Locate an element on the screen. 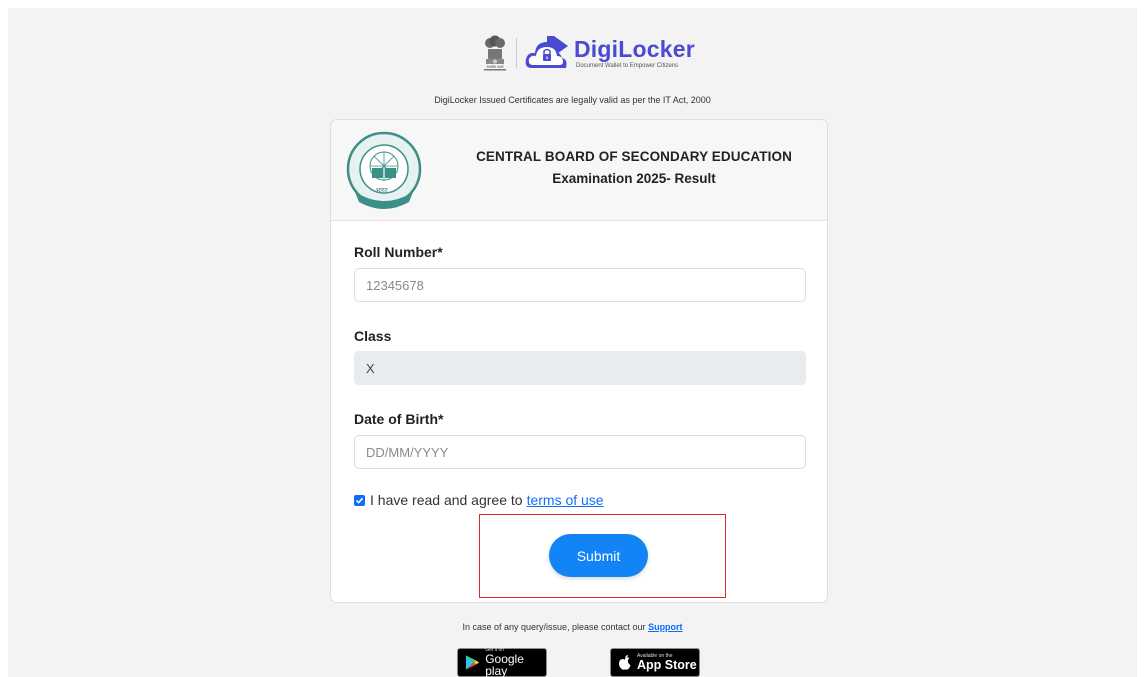  dob-input: DD/MM/YYYY is located at coordinates (580, 452).